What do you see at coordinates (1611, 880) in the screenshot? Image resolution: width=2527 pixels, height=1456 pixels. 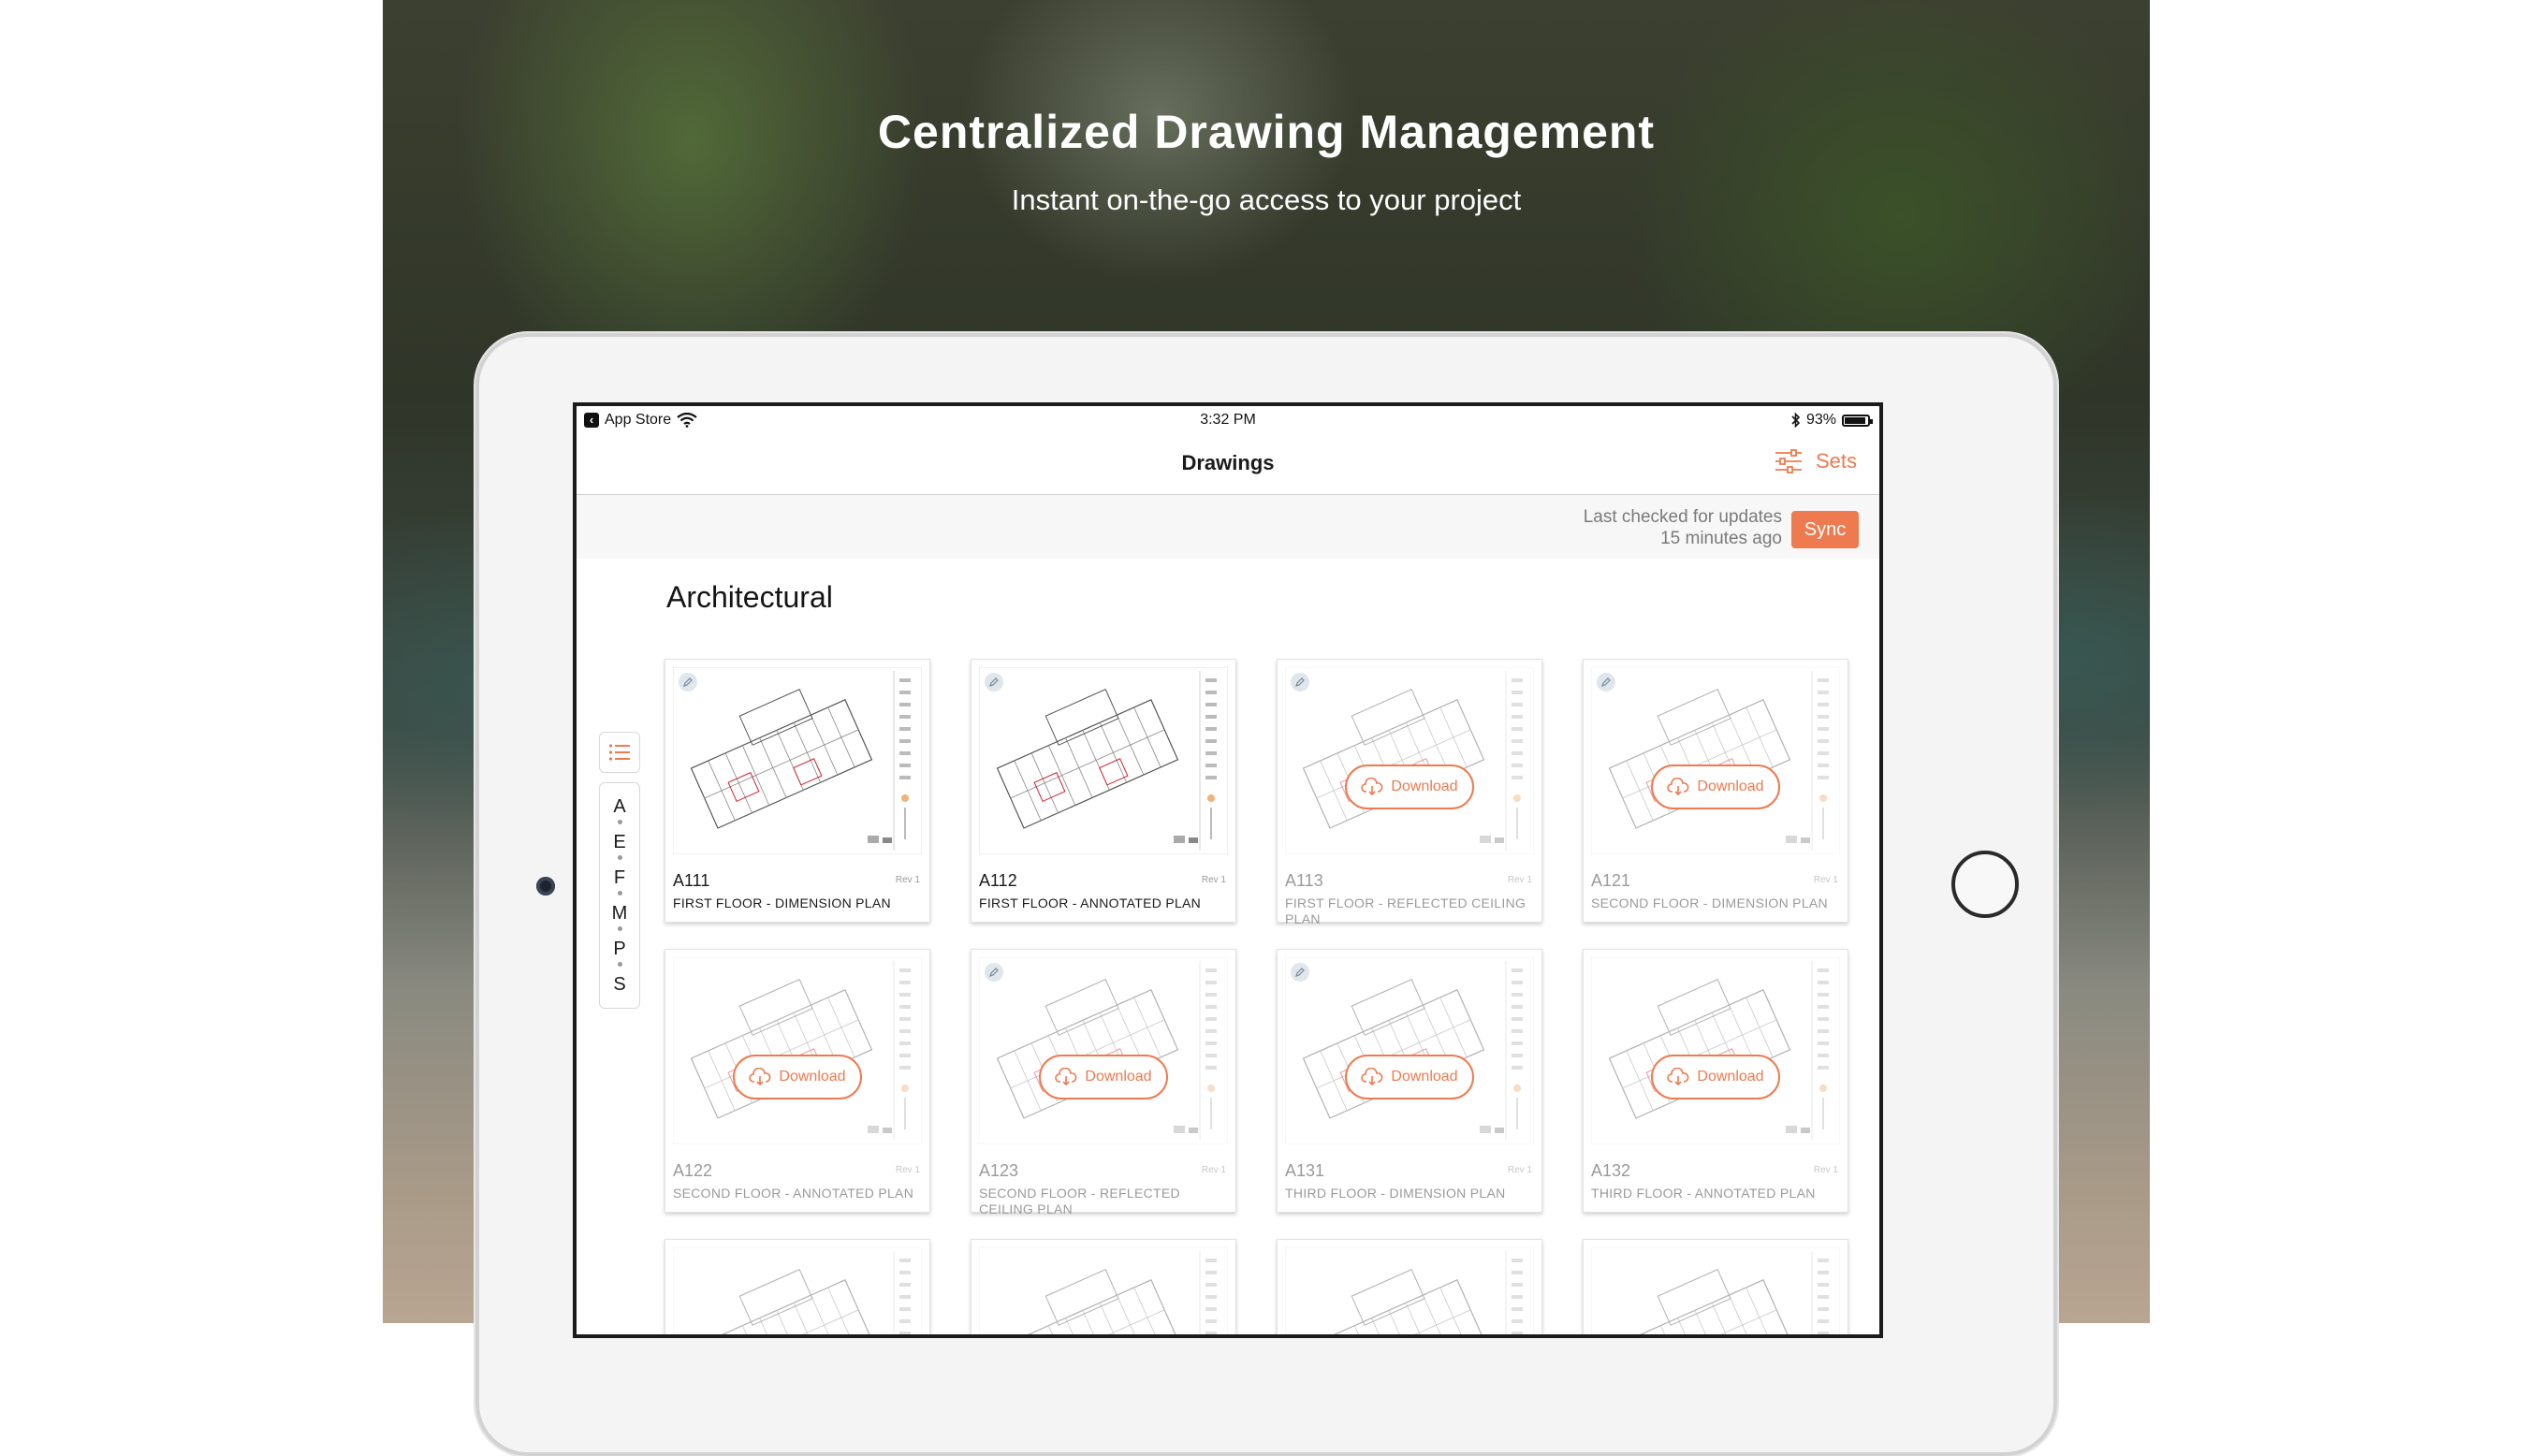 I see `drawing-code: A121` at bounding box center [1611, 880].